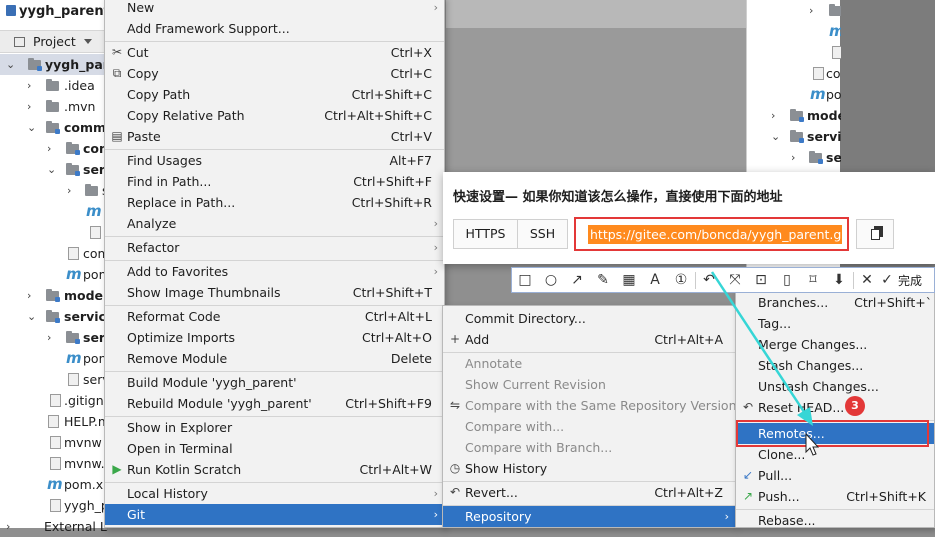  Describe the element at coordinates (805, 416) in the screenshot. I see `arrow-head` at that location.